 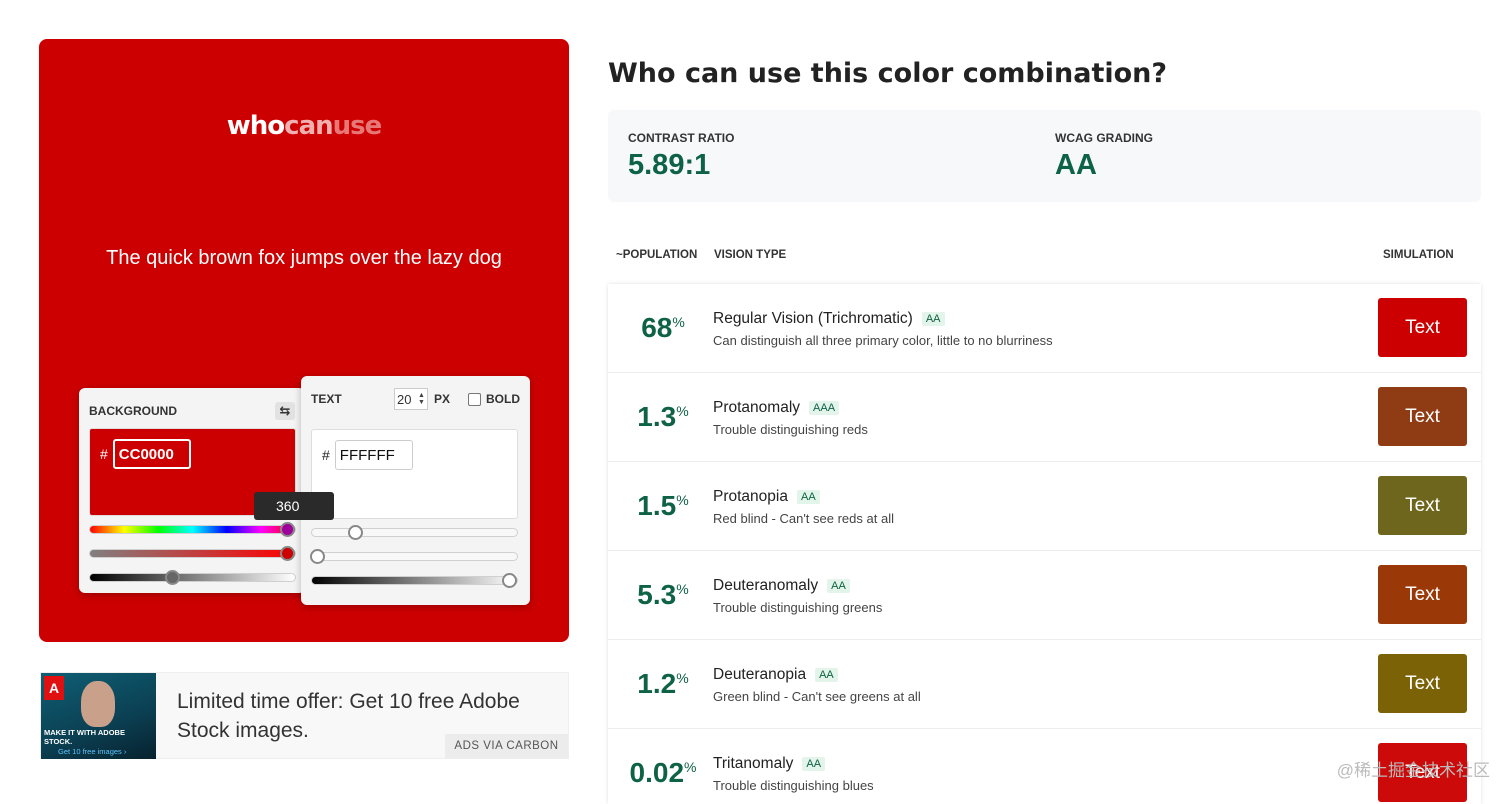 What do you see at coordinates (663, 594) in the screenshot?
I see `population-percent: 5.3%` at bounding box center [663, 594].